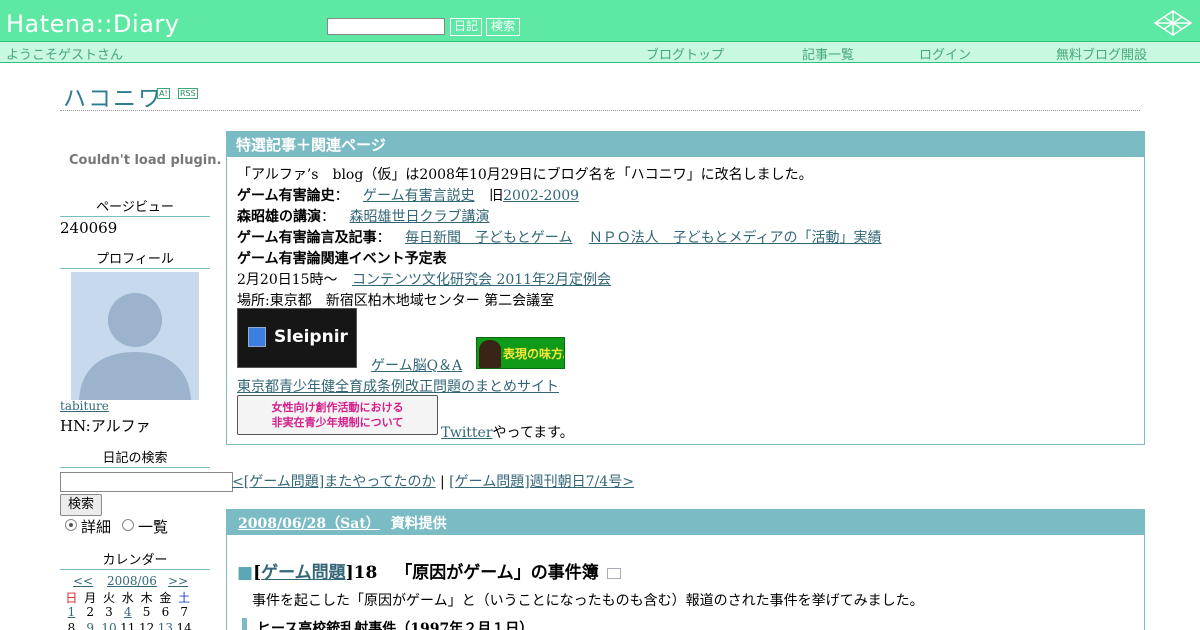 This screenshot has width=1200, height=630. I want to click on calendar-next-month: >>, so click(178, 581).